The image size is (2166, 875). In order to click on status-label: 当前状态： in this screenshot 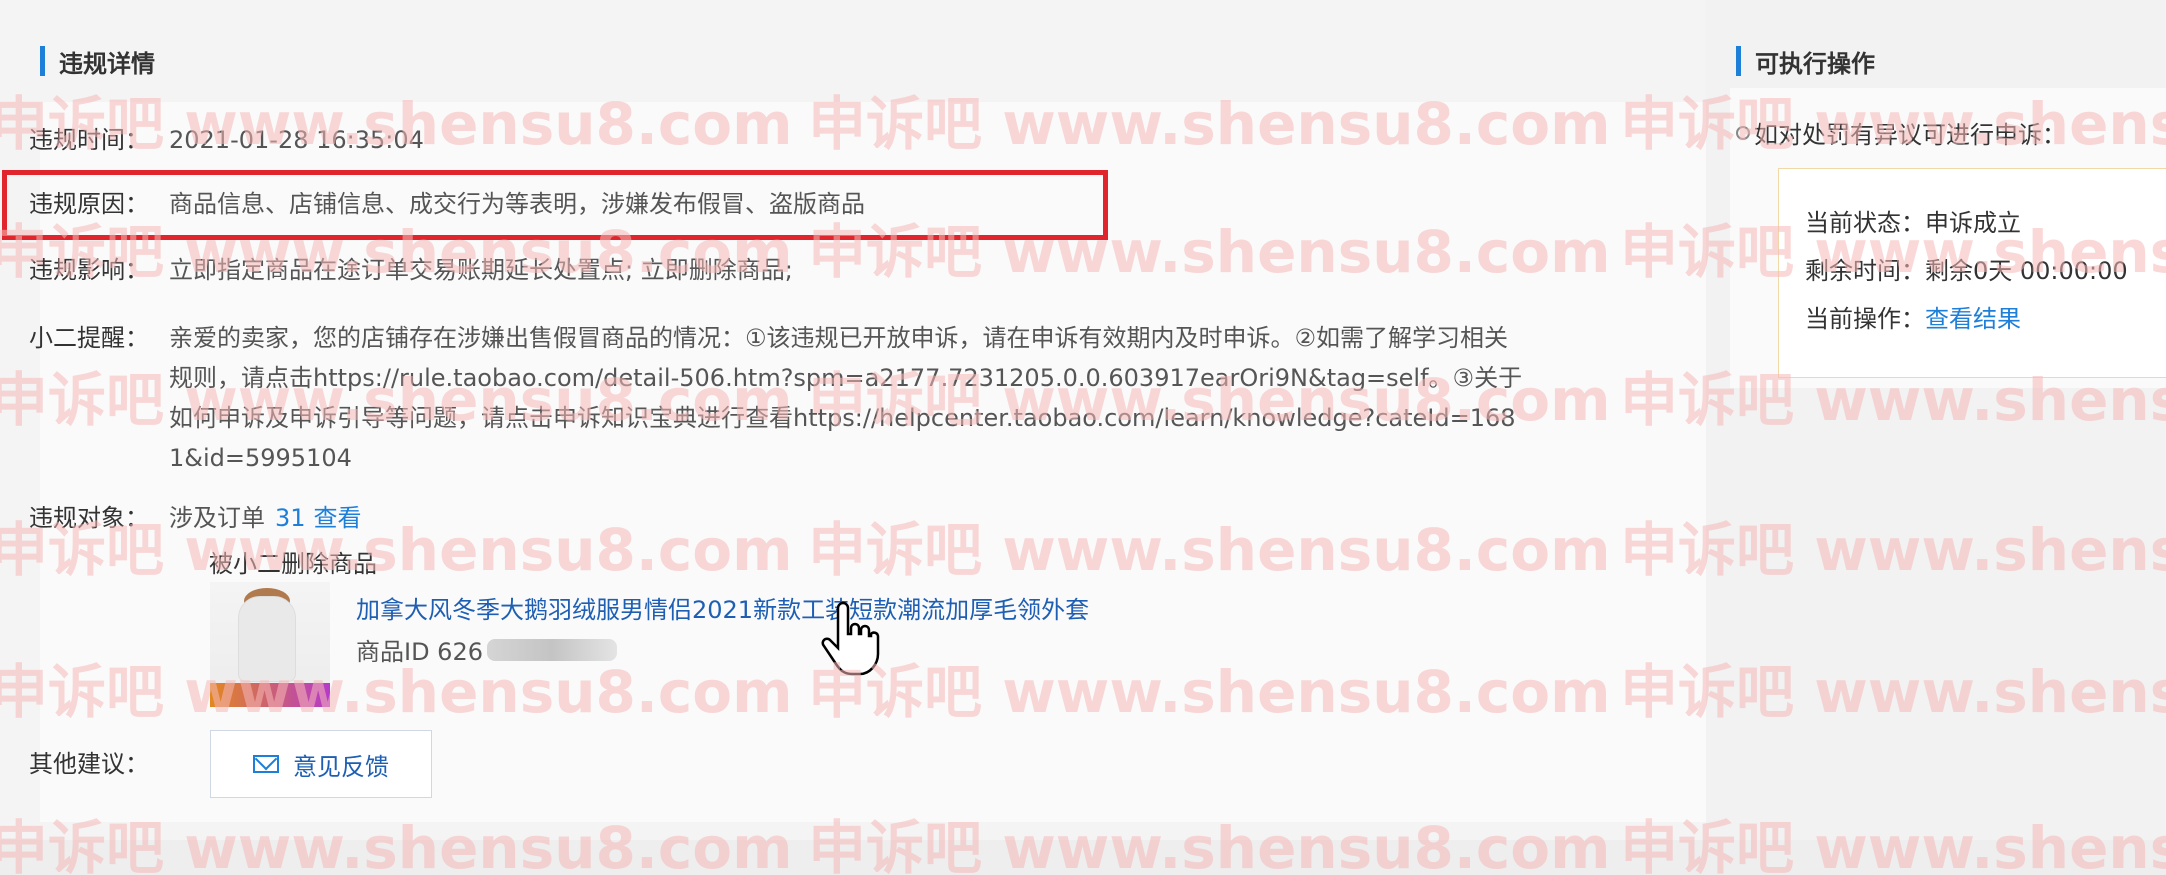, I will do `click(1865, 223)`.